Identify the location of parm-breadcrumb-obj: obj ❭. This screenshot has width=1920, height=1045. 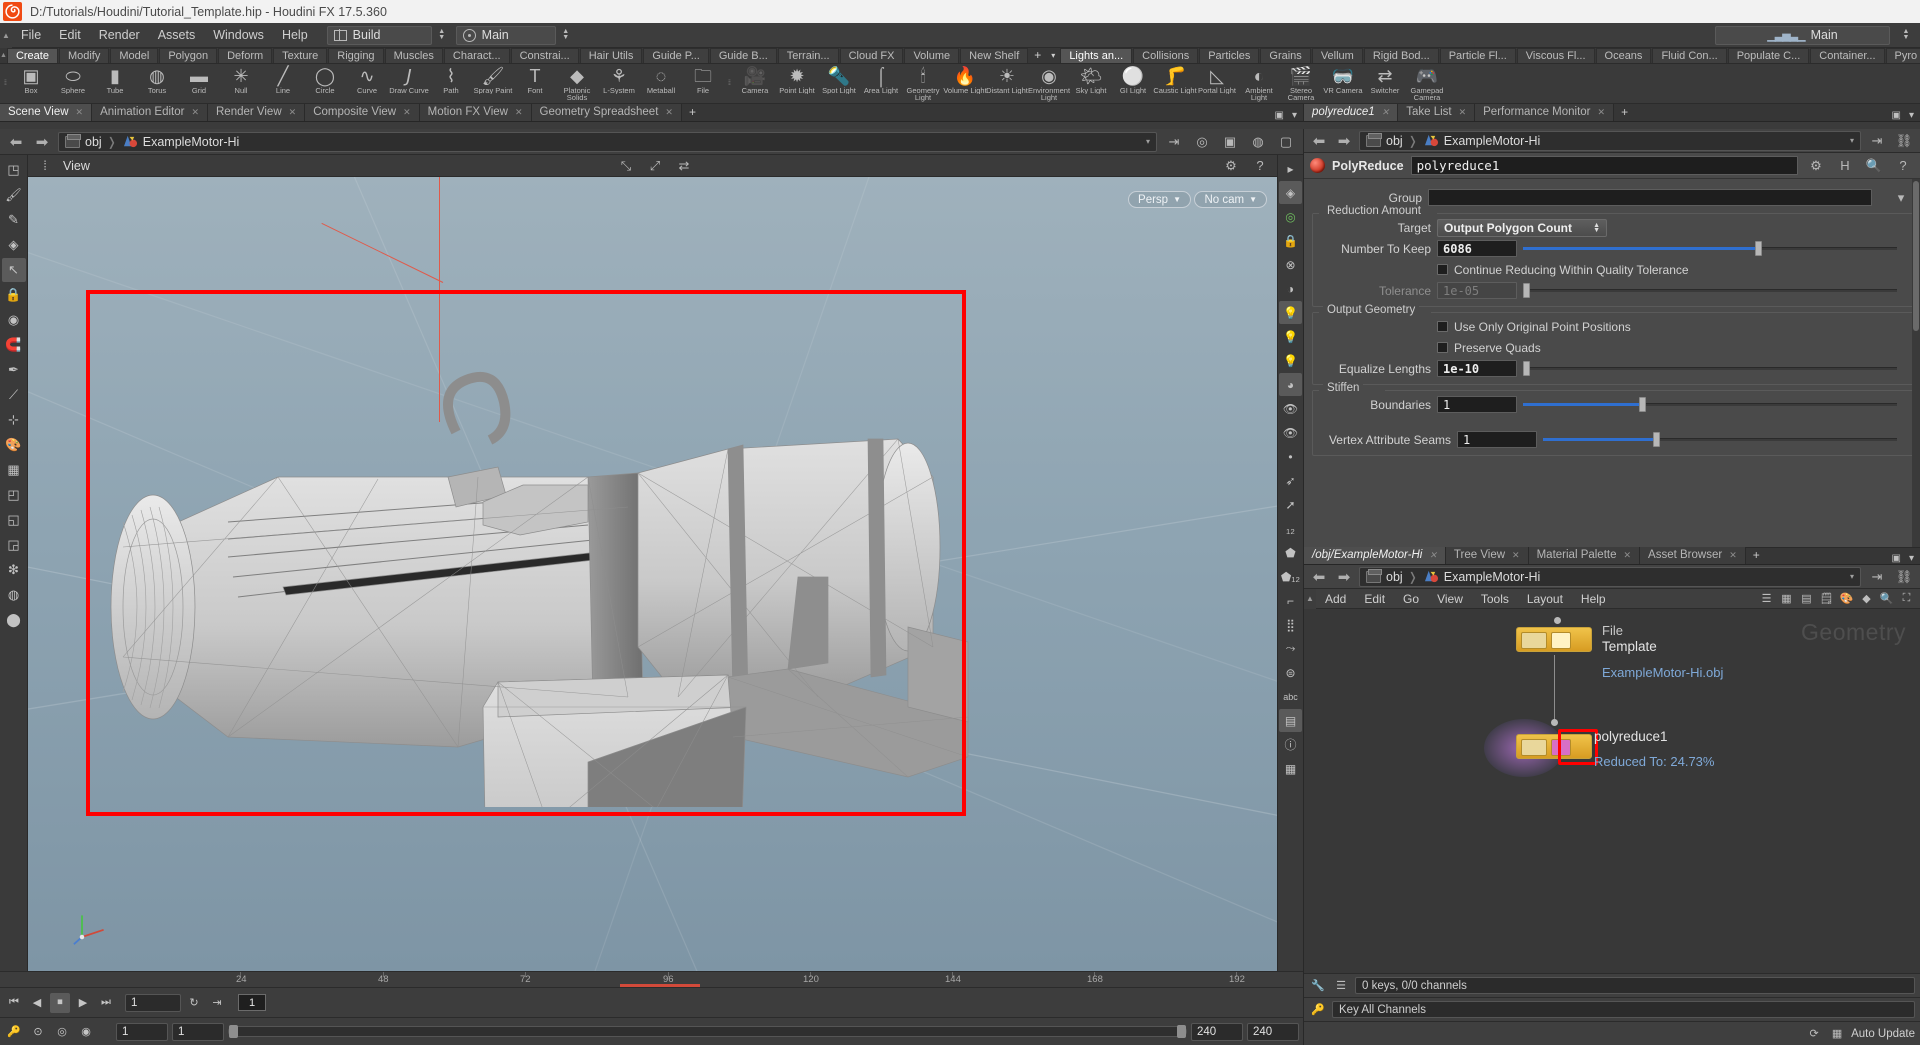
(1392, 140).